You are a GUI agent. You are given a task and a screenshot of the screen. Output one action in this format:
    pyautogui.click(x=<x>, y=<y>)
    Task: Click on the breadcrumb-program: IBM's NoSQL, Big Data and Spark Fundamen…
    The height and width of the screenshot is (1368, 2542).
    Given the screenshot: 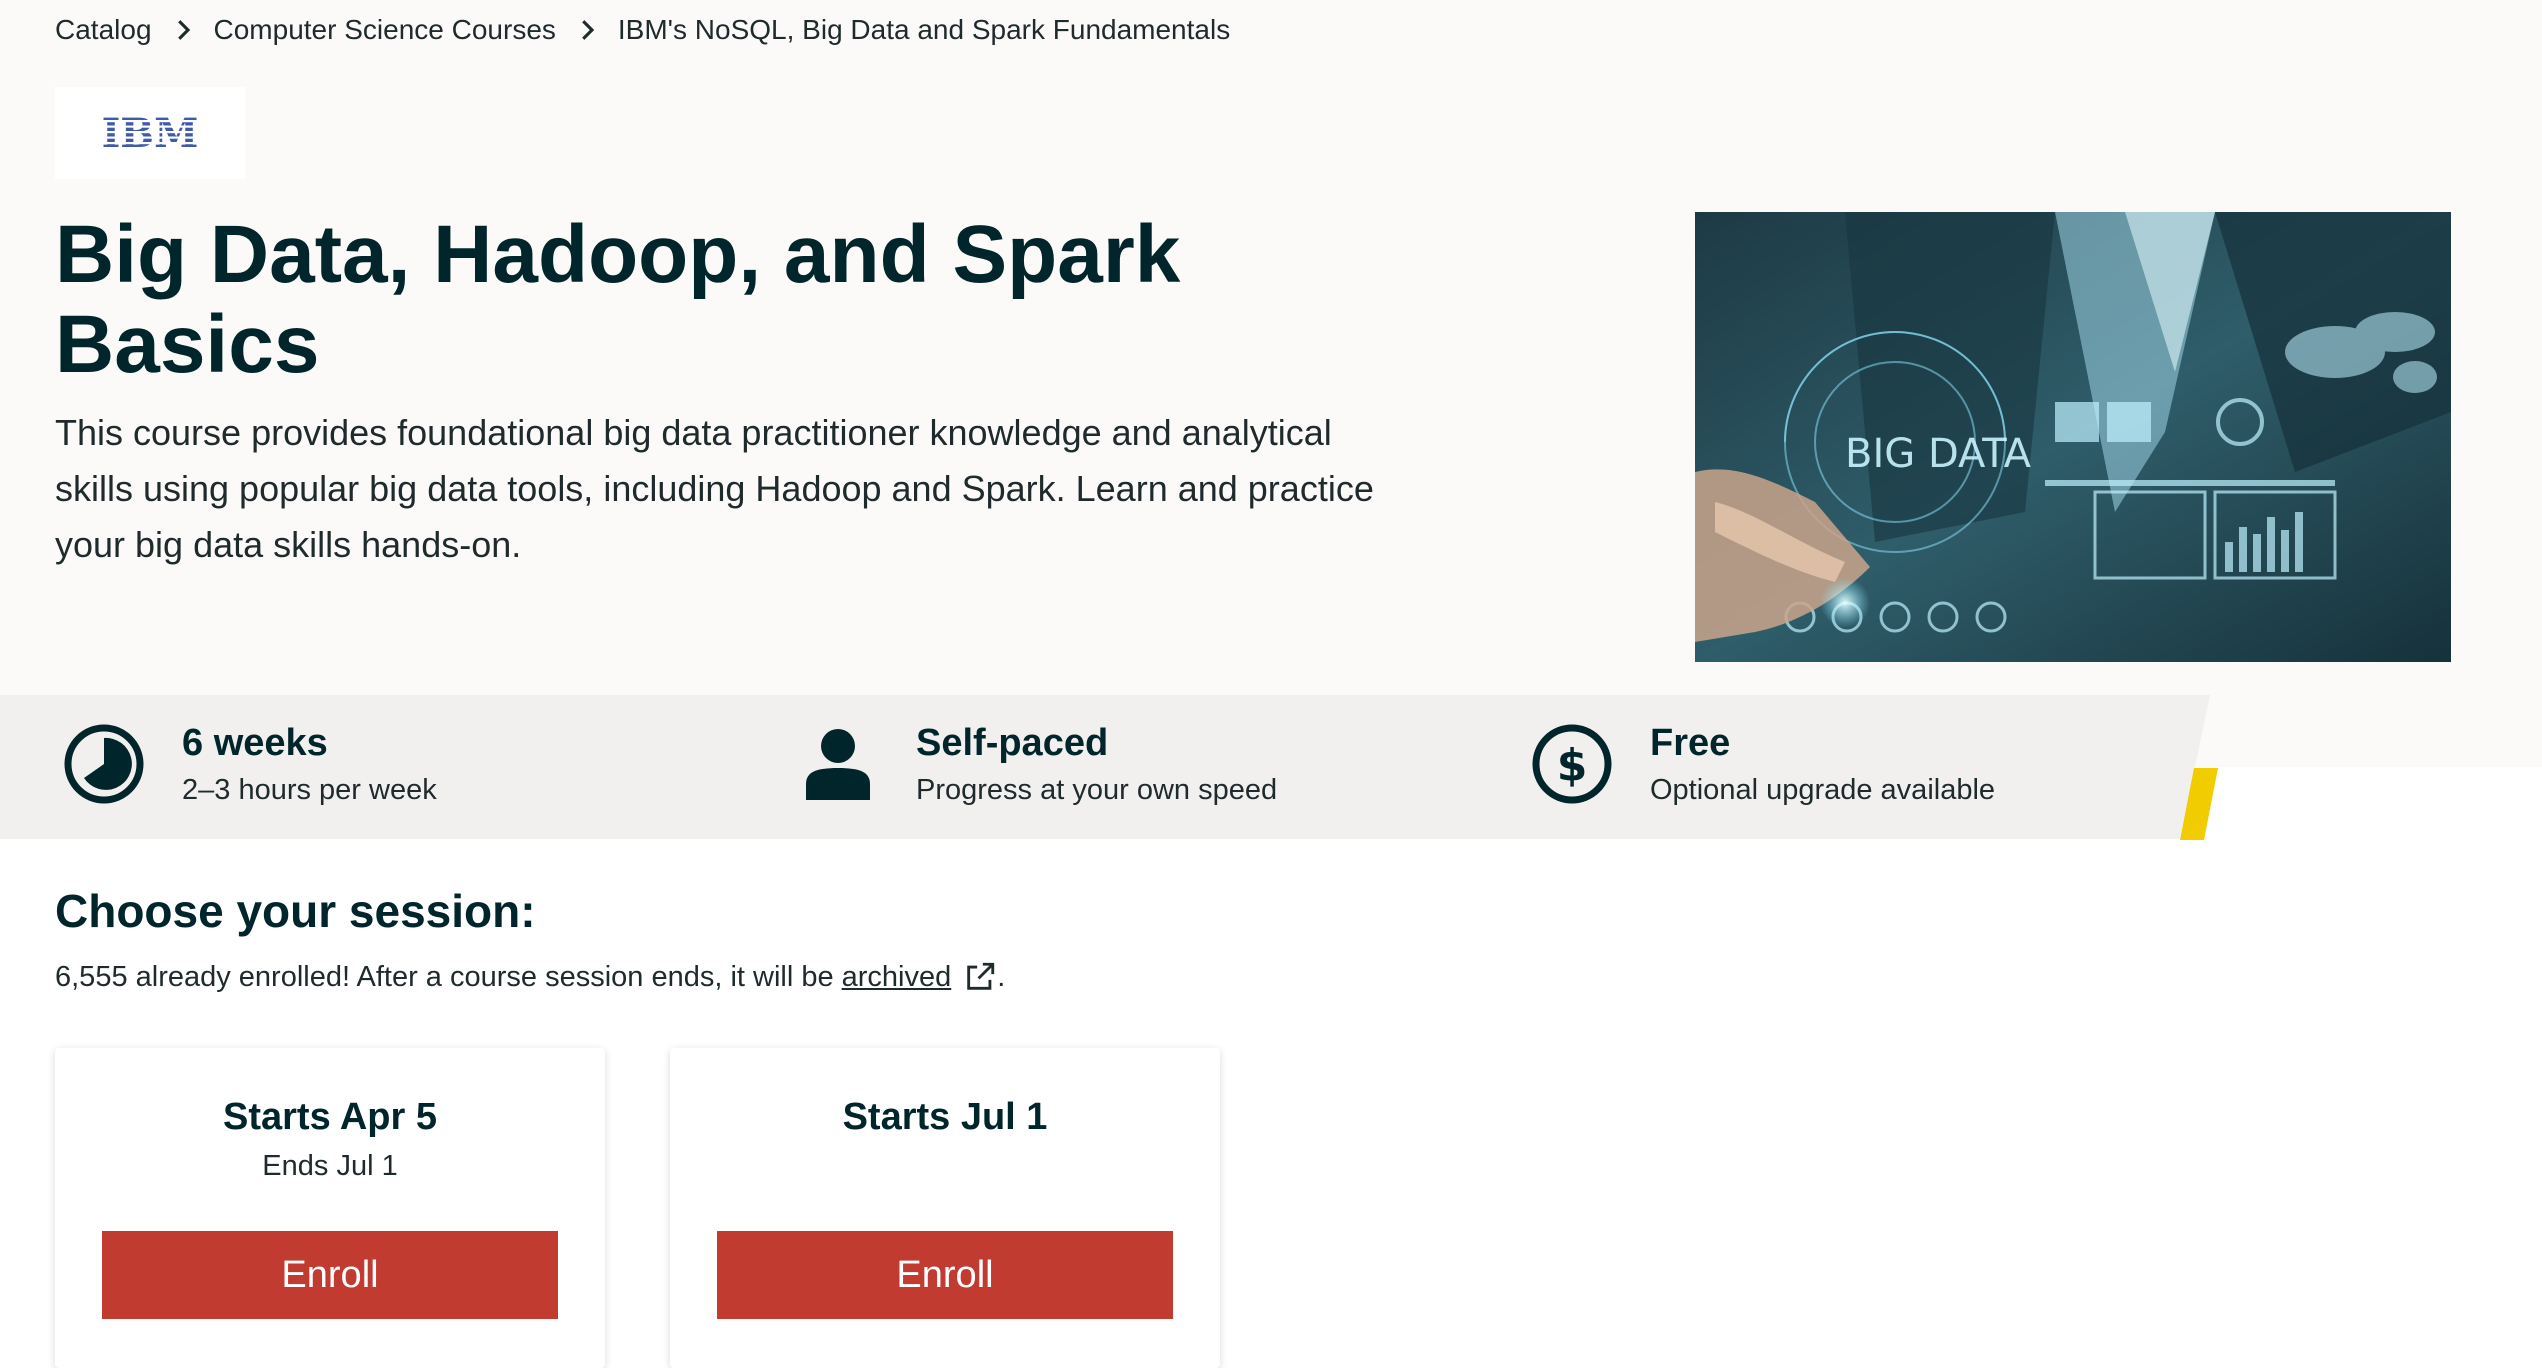 What is the action you would take?
    pyautogui.click(x=924, y=30)
    